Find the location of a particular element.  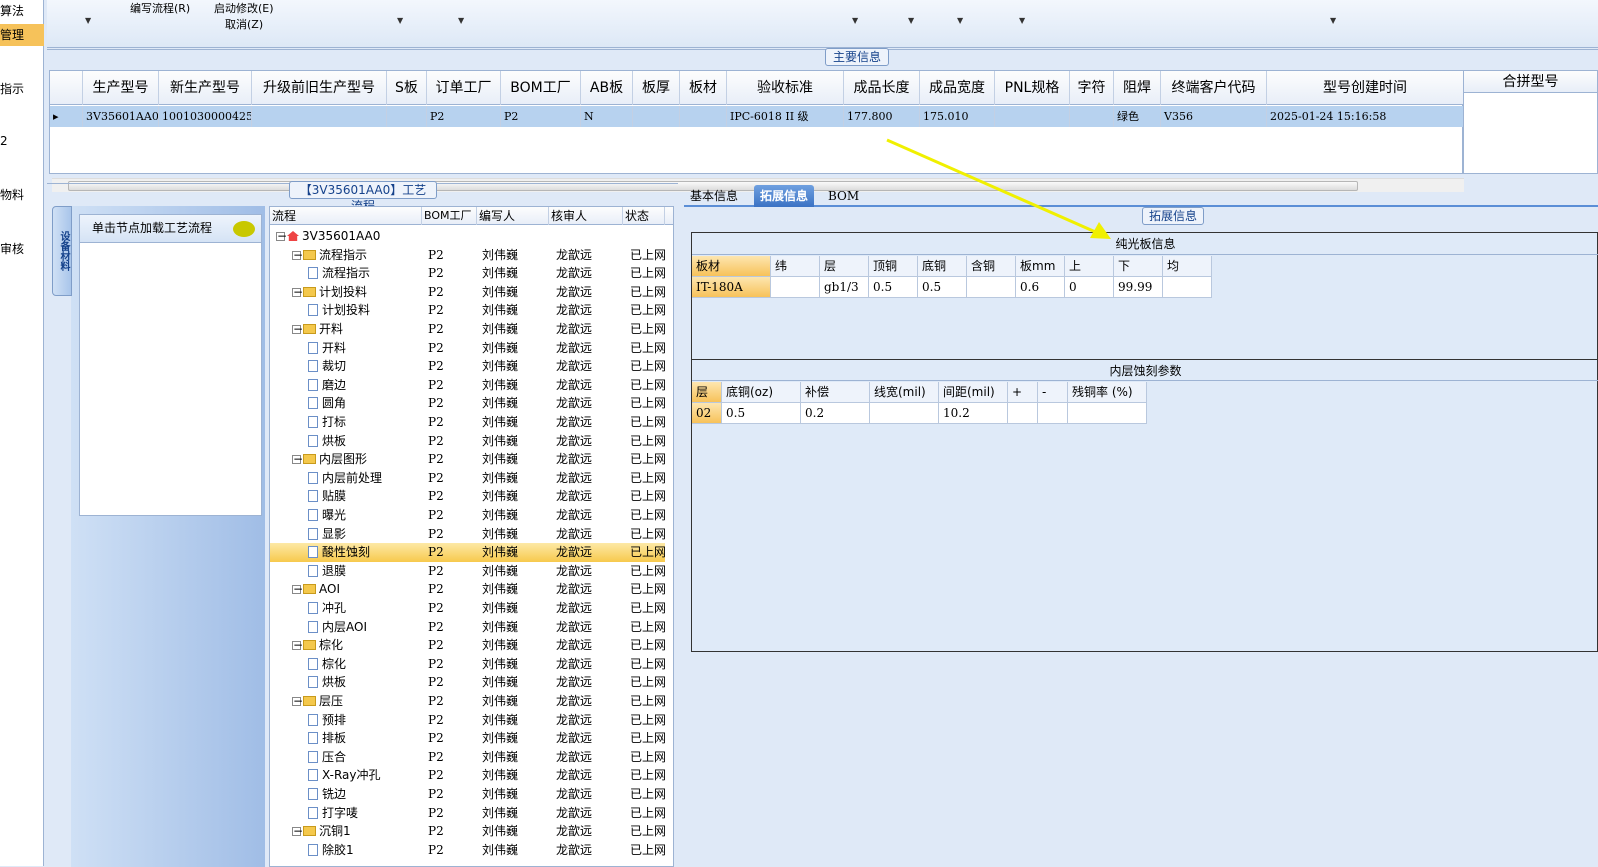

edit-flow-button: 编写流程(R) is located at coordinates (160, 8).